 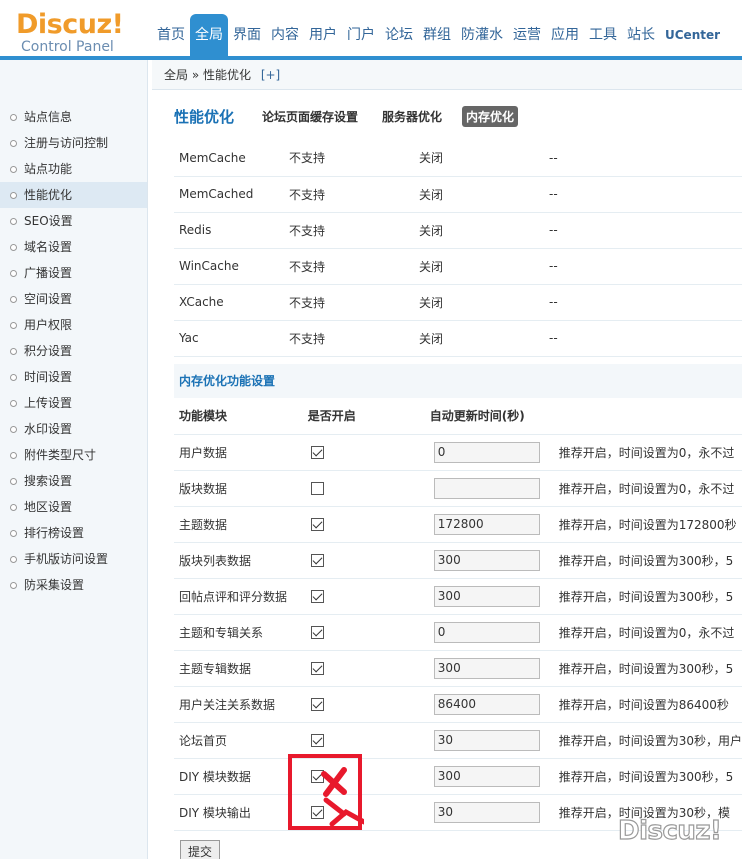 I want to click on add-shortcut-link: [+], so click(x=270, y=75).